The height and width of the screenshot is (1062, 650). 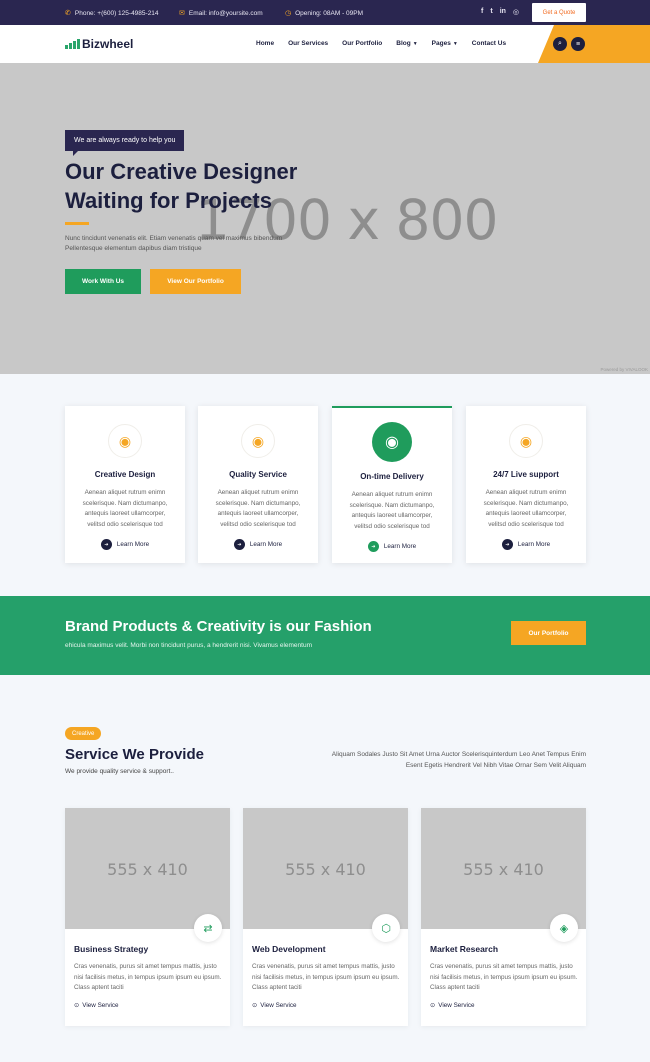 I want to click on service-title: Business Strategy, so click(x=111, y=949).